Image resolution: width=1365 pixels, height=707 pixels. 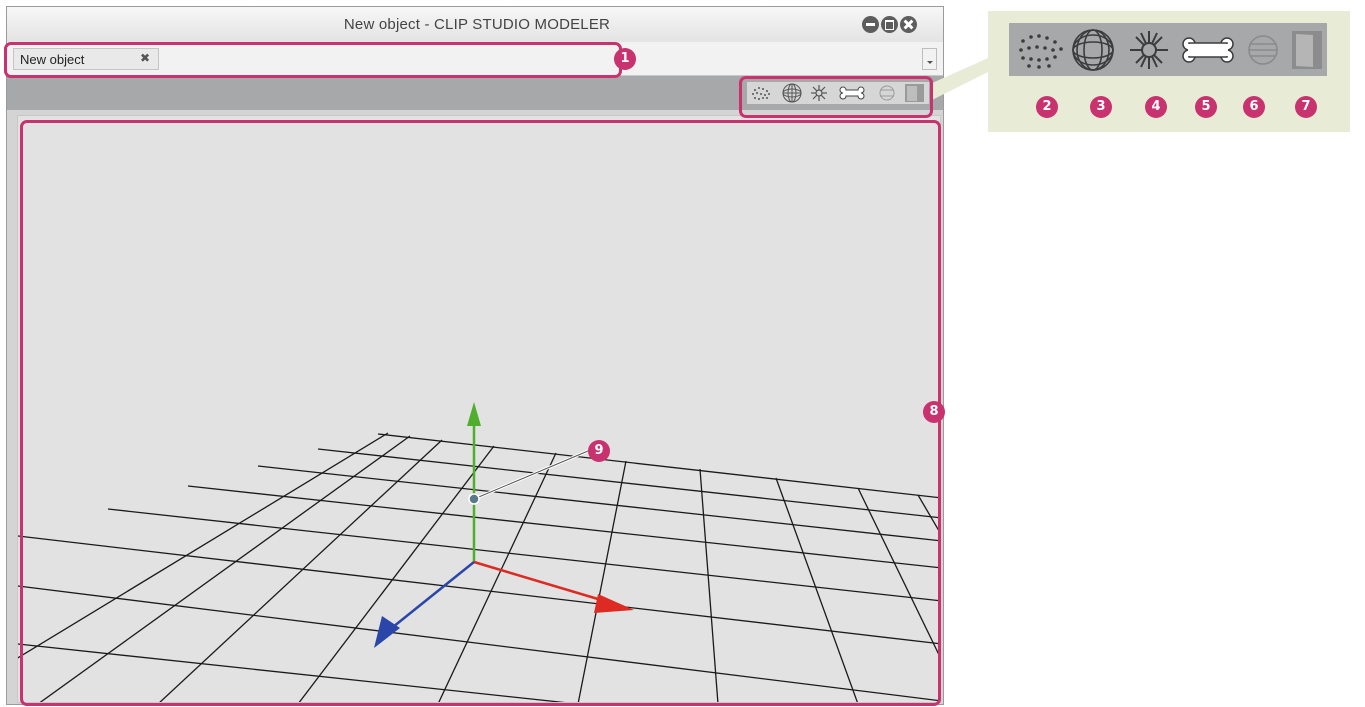 I want to click on badge-4: 4, so click(x=1156, y=107).